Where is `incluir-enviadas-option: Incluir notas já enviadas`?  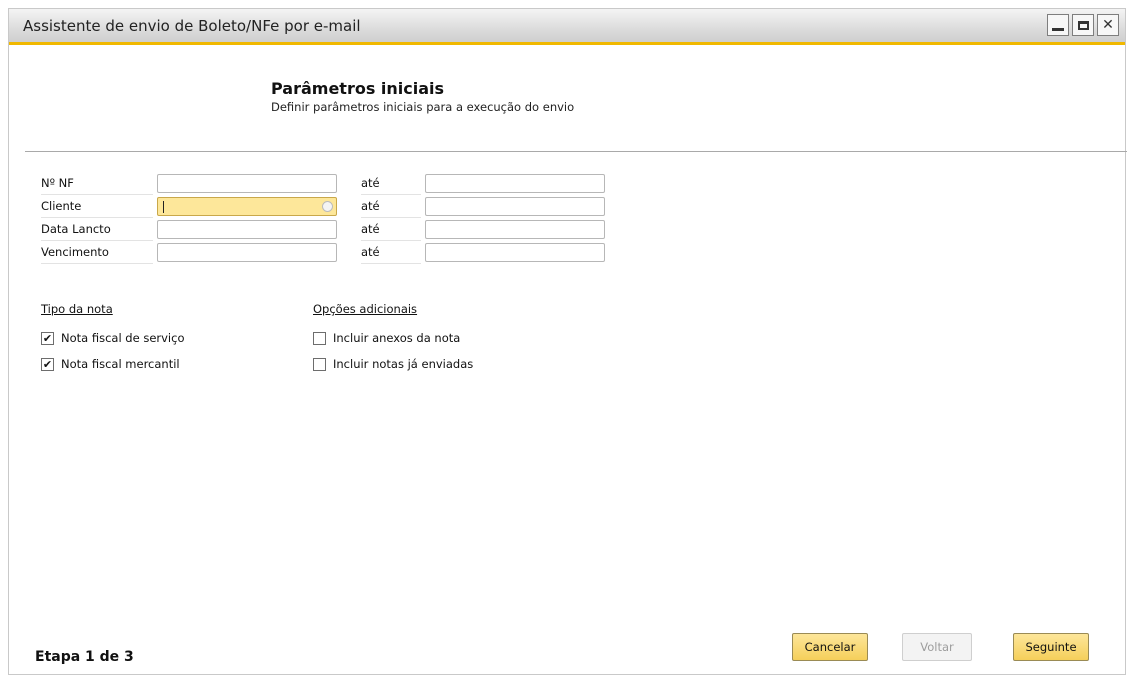
incluir-enviadas-option: Incluir notas já enviadas is located at coordinates (393, 364).